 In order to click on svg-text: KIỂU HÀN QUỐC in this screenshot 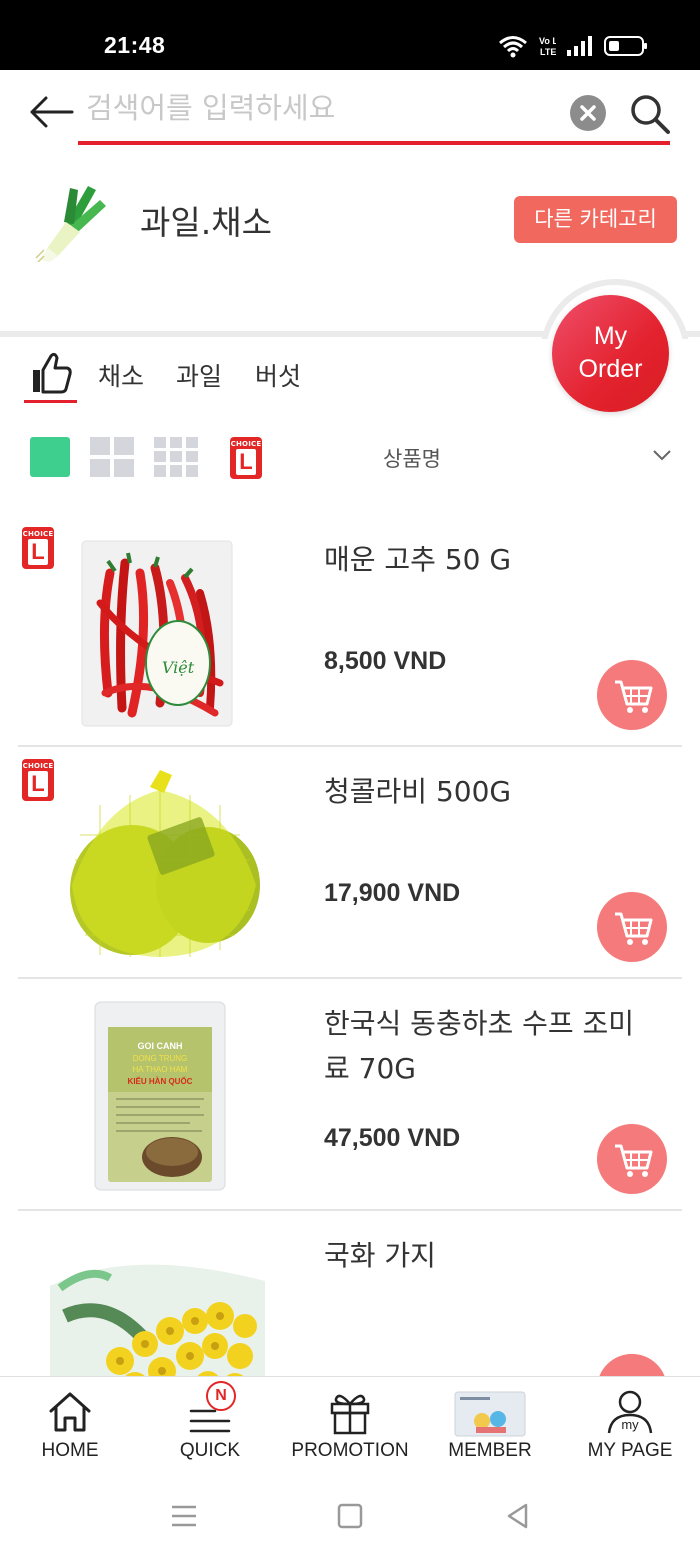, I will do `click(160, 1081)`.